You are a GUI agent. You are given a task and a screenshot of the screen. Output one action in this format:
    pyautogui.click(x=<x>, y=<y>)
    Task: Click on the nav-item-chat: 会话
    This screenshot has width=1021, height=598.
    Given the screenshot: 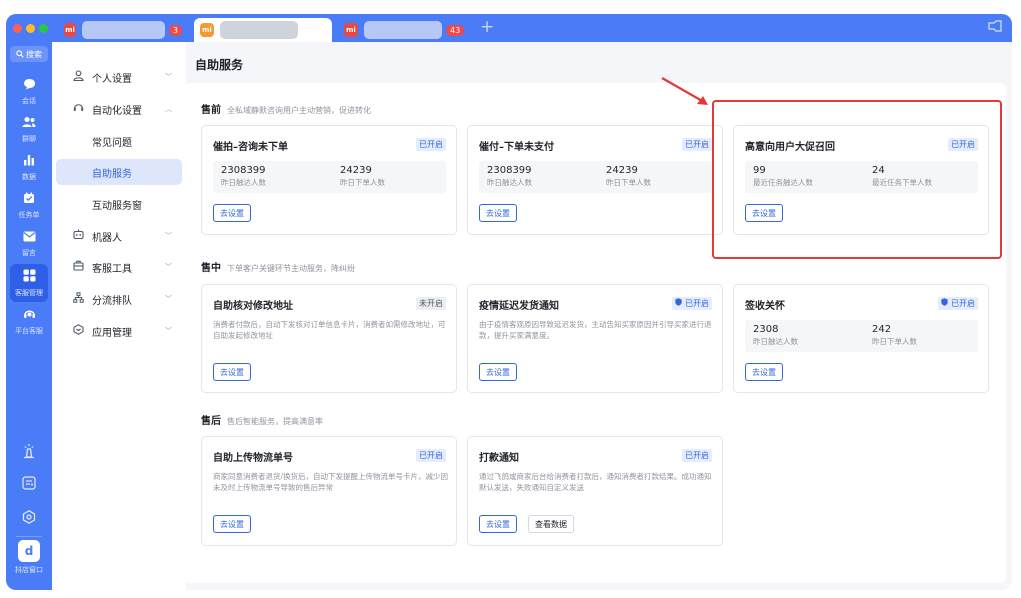 What is the action you would take?
    pyautogui.click(x=29, y=92)
    